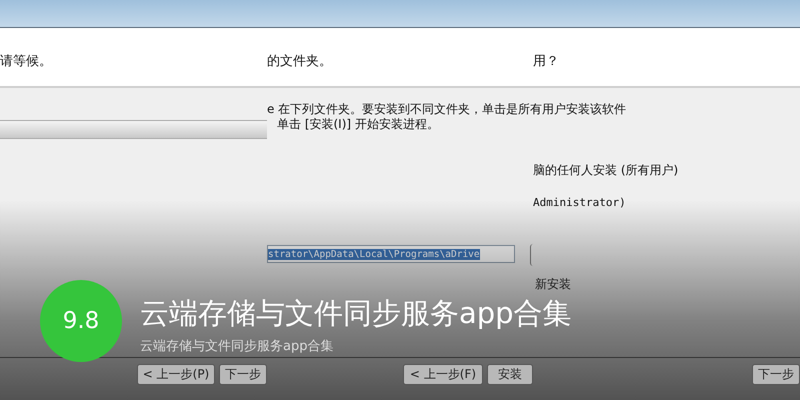  What do you see at coordinates (553, 284) in the screenshot?
I see `reinstall-text: 新安装` at bounding box center [553, 284].